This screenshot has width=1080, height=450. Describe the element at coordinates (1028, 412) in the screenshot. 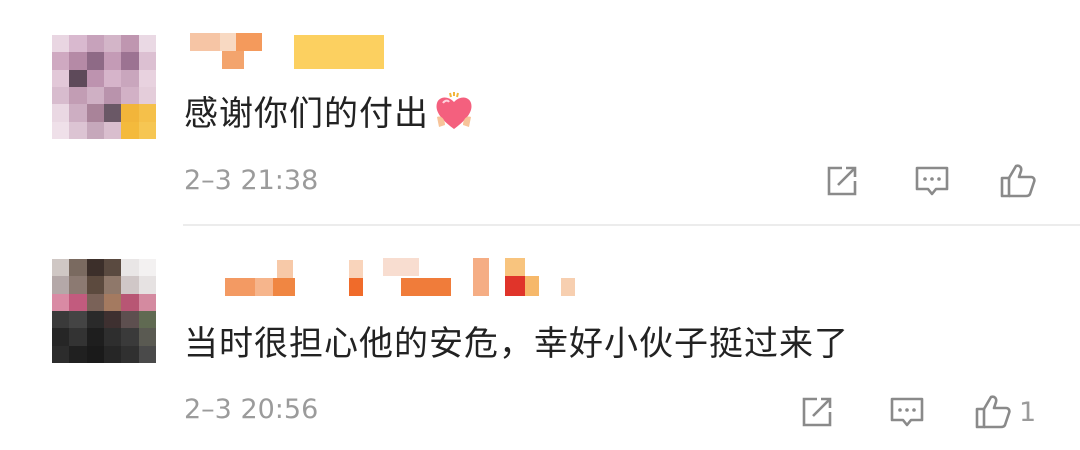

I see `like-count: 1` at that location.